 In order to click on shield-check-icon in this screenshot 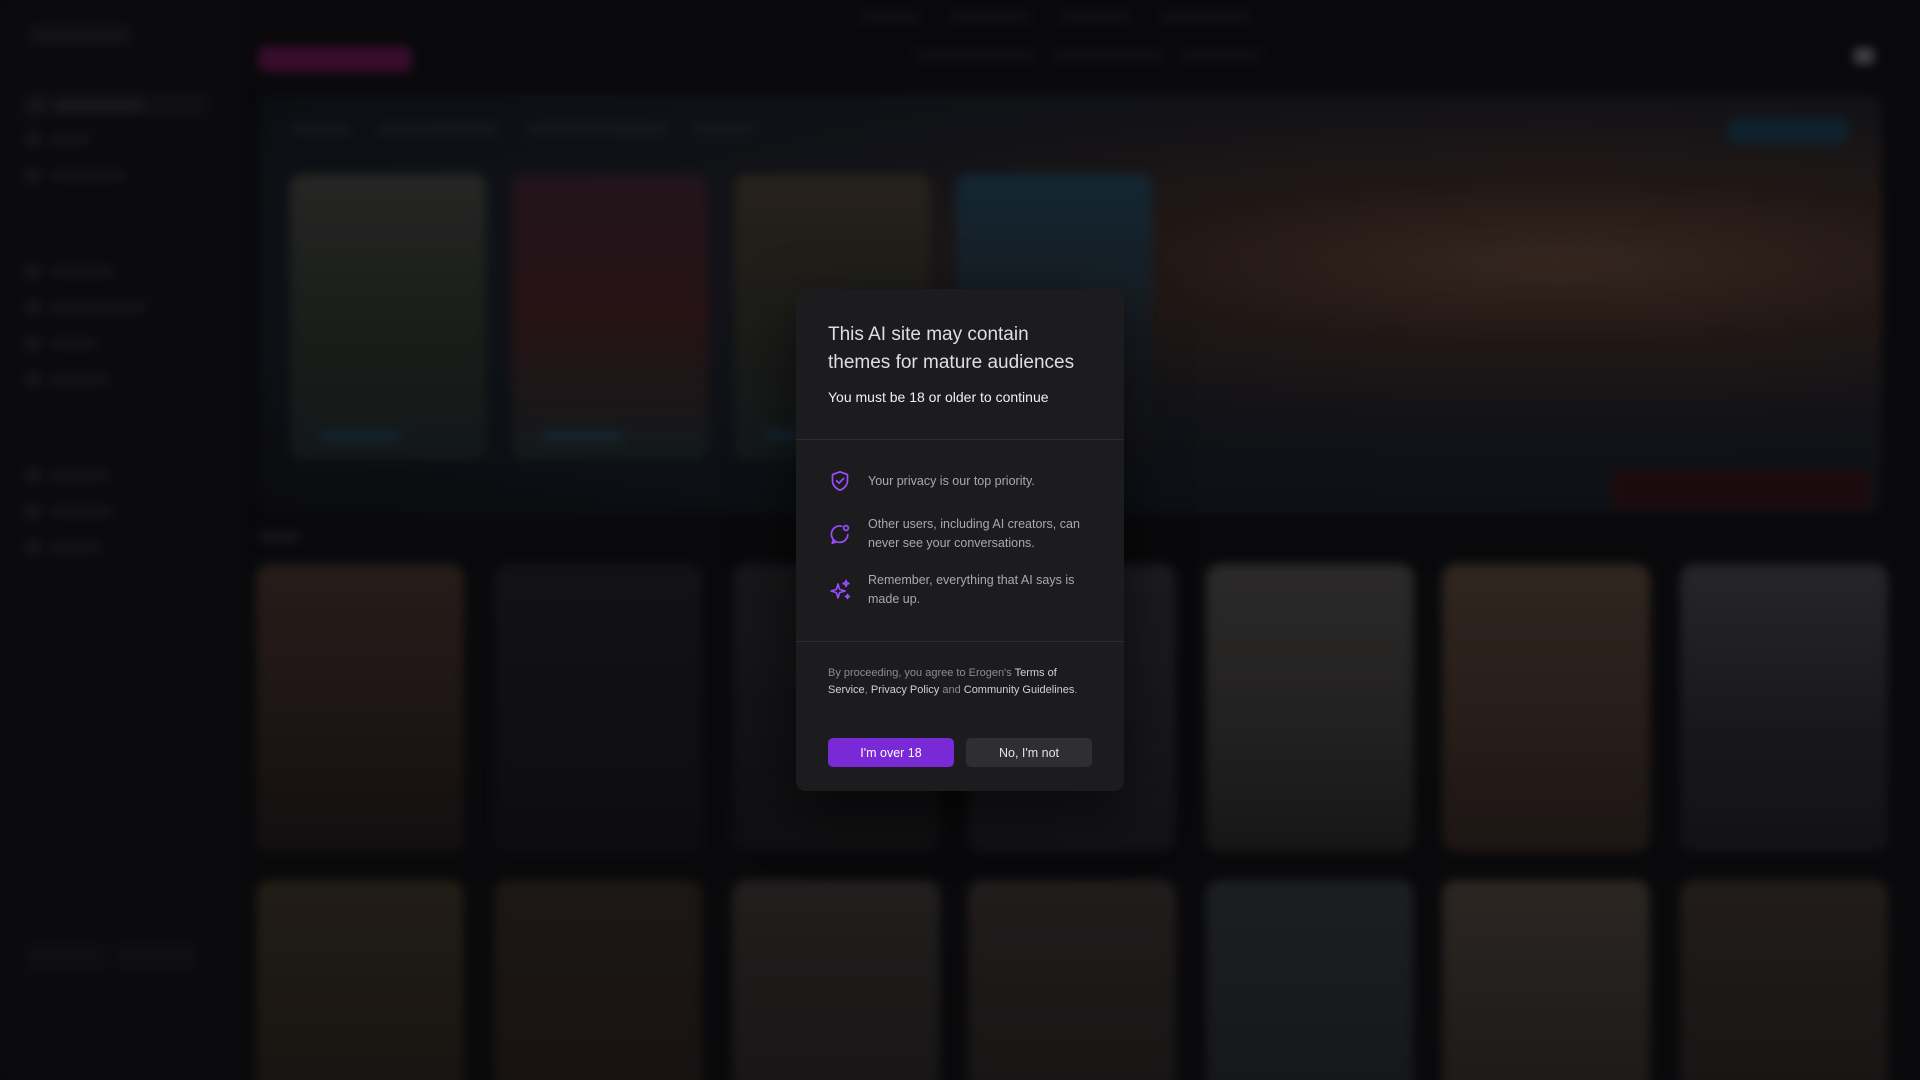, I will do `click(840, 481)`.